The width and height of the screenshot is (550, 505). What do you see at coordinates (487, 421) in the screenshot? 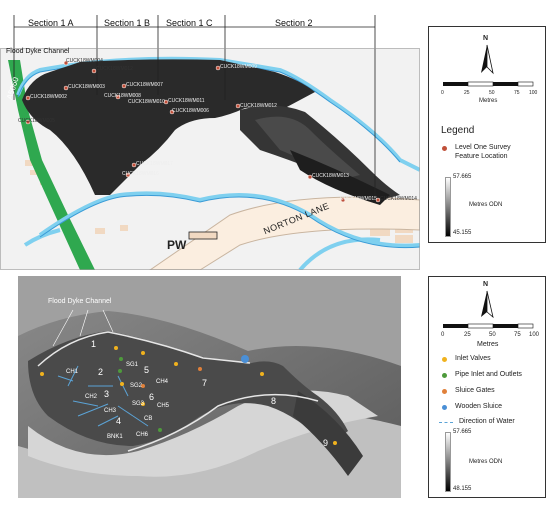
I see `legend-item-direction: Direction of Water` at bounding box center [487, 421].